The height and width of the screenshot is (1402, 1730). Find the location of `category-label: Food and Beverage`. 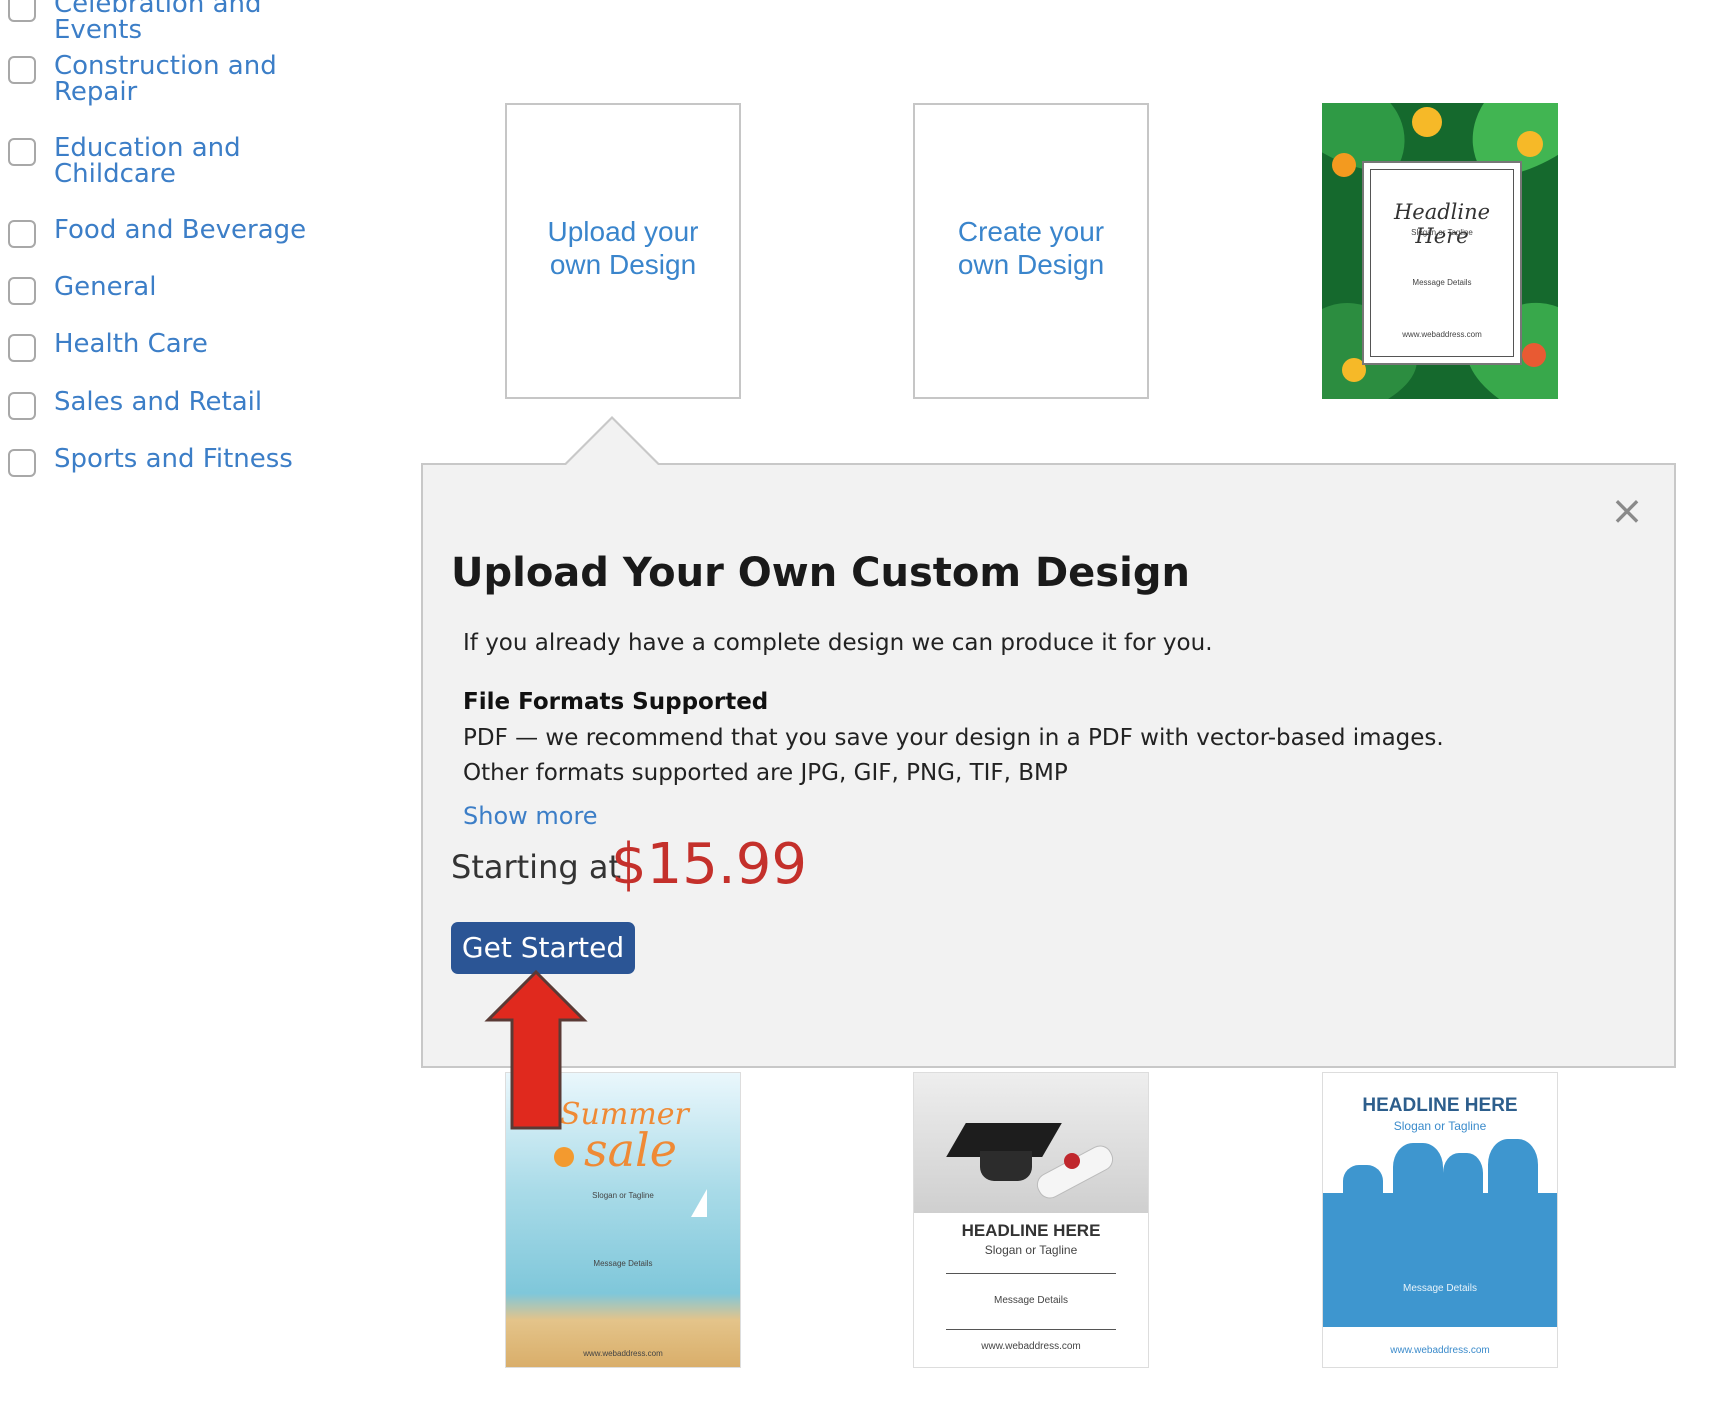

category-label: Food and Beverage is located at coordinates (204, 230).